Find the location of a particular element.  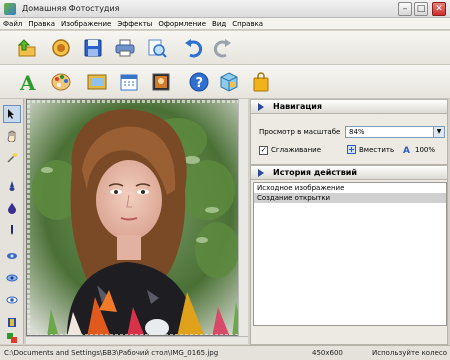

box-3d-button is located at coordinates (229, 82).